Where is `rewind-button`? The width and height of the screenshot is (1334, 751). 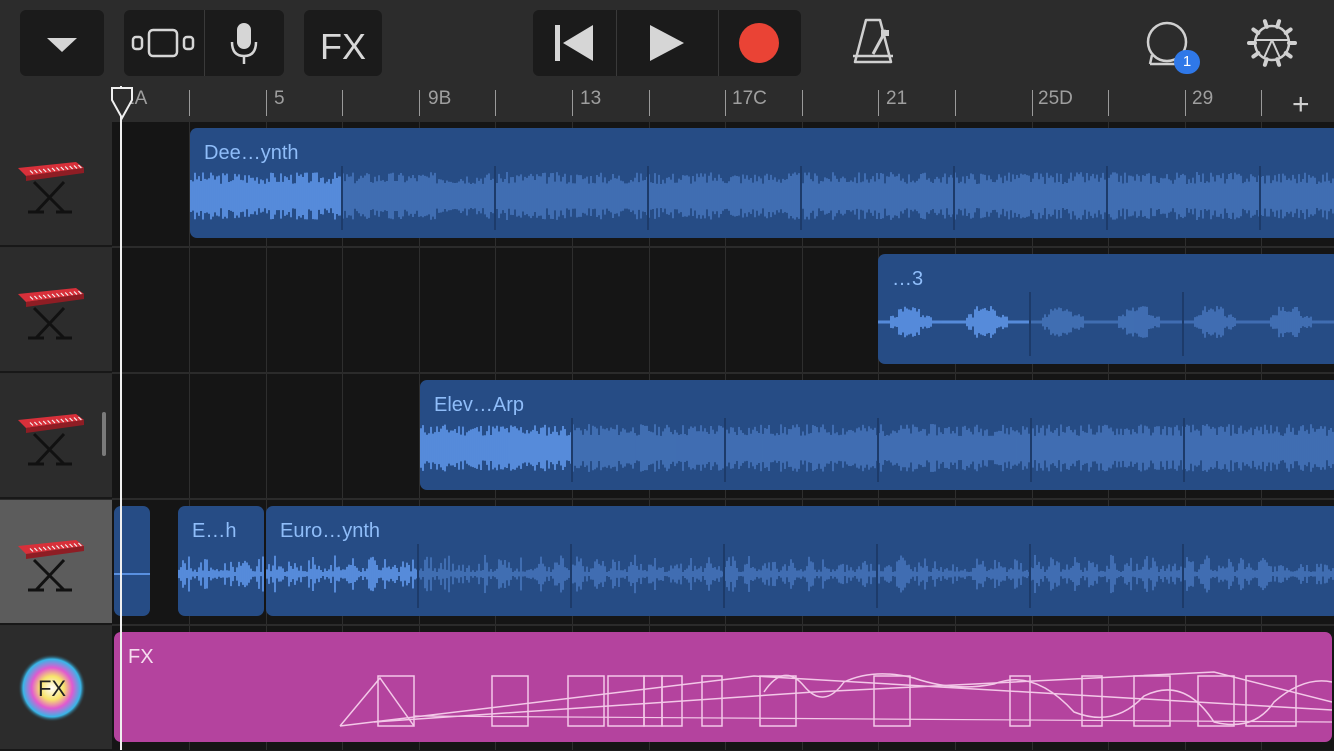 rewind-button is located at coordinates (574, 43).